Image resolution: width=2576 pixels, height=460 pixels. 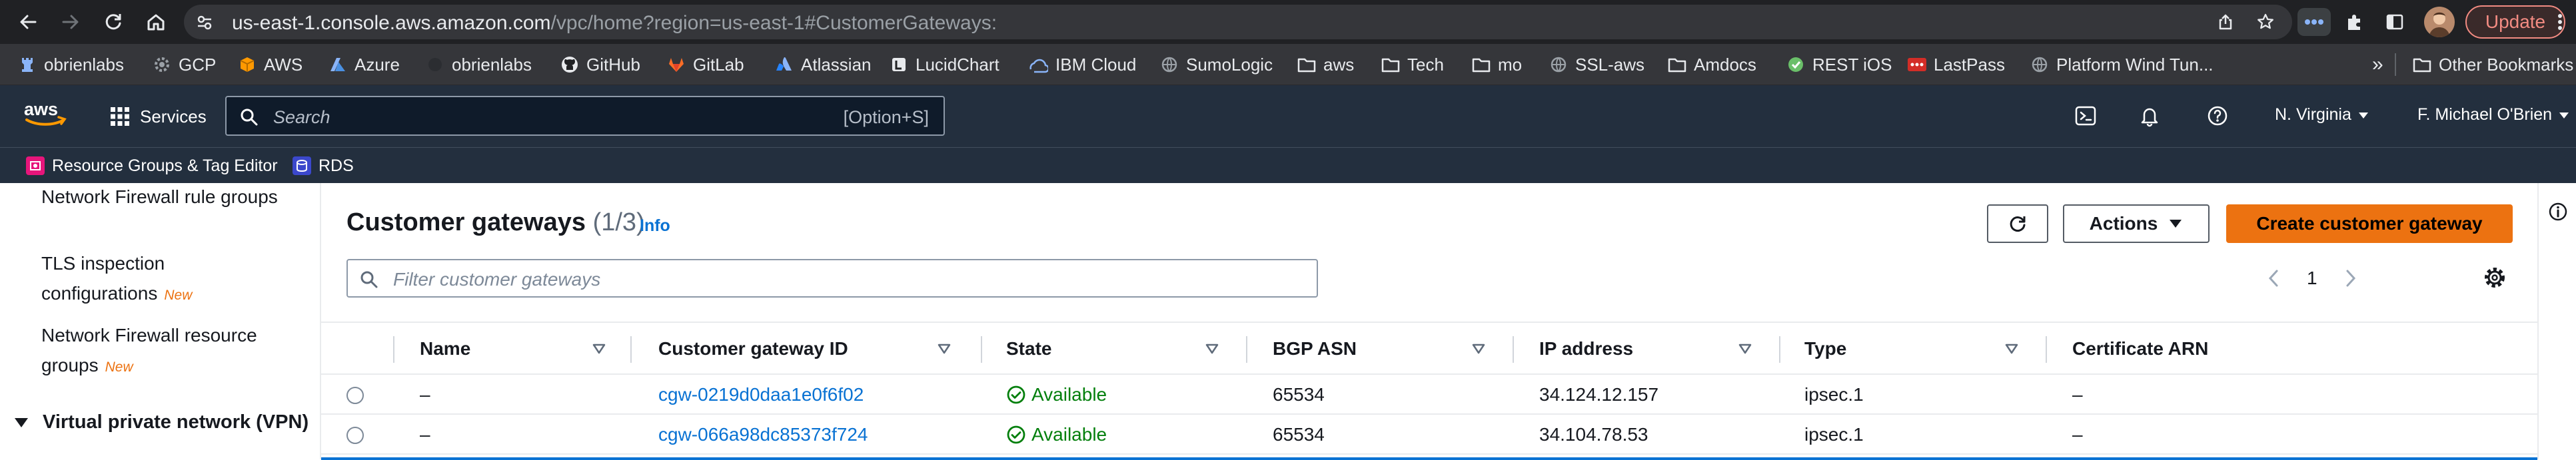 I want to click on bookmark-obrienlabs-2: obrienlabs, so click(x=478, y=64).